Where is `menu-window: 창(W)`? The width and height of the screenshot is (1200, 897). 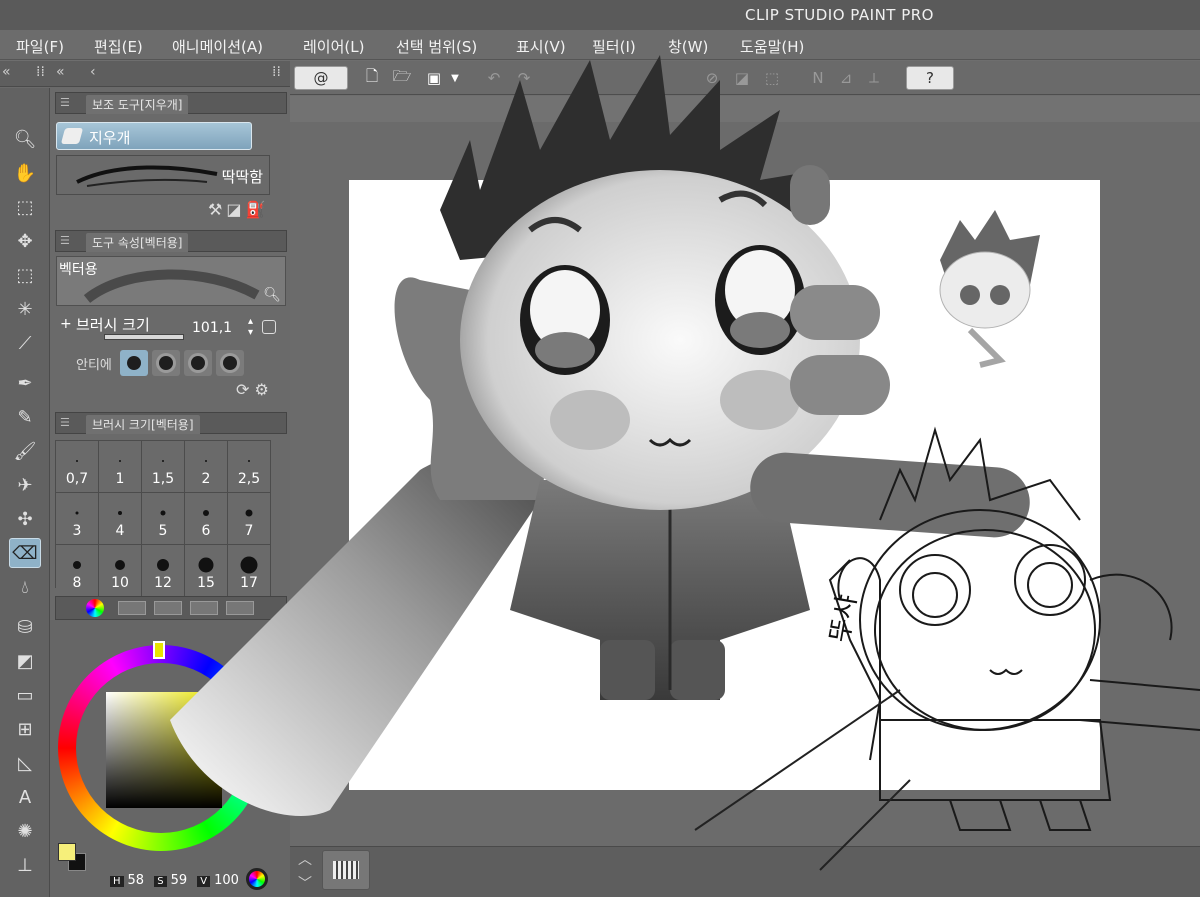 menu-window: 창(W) is located at coordinates (688, 46).